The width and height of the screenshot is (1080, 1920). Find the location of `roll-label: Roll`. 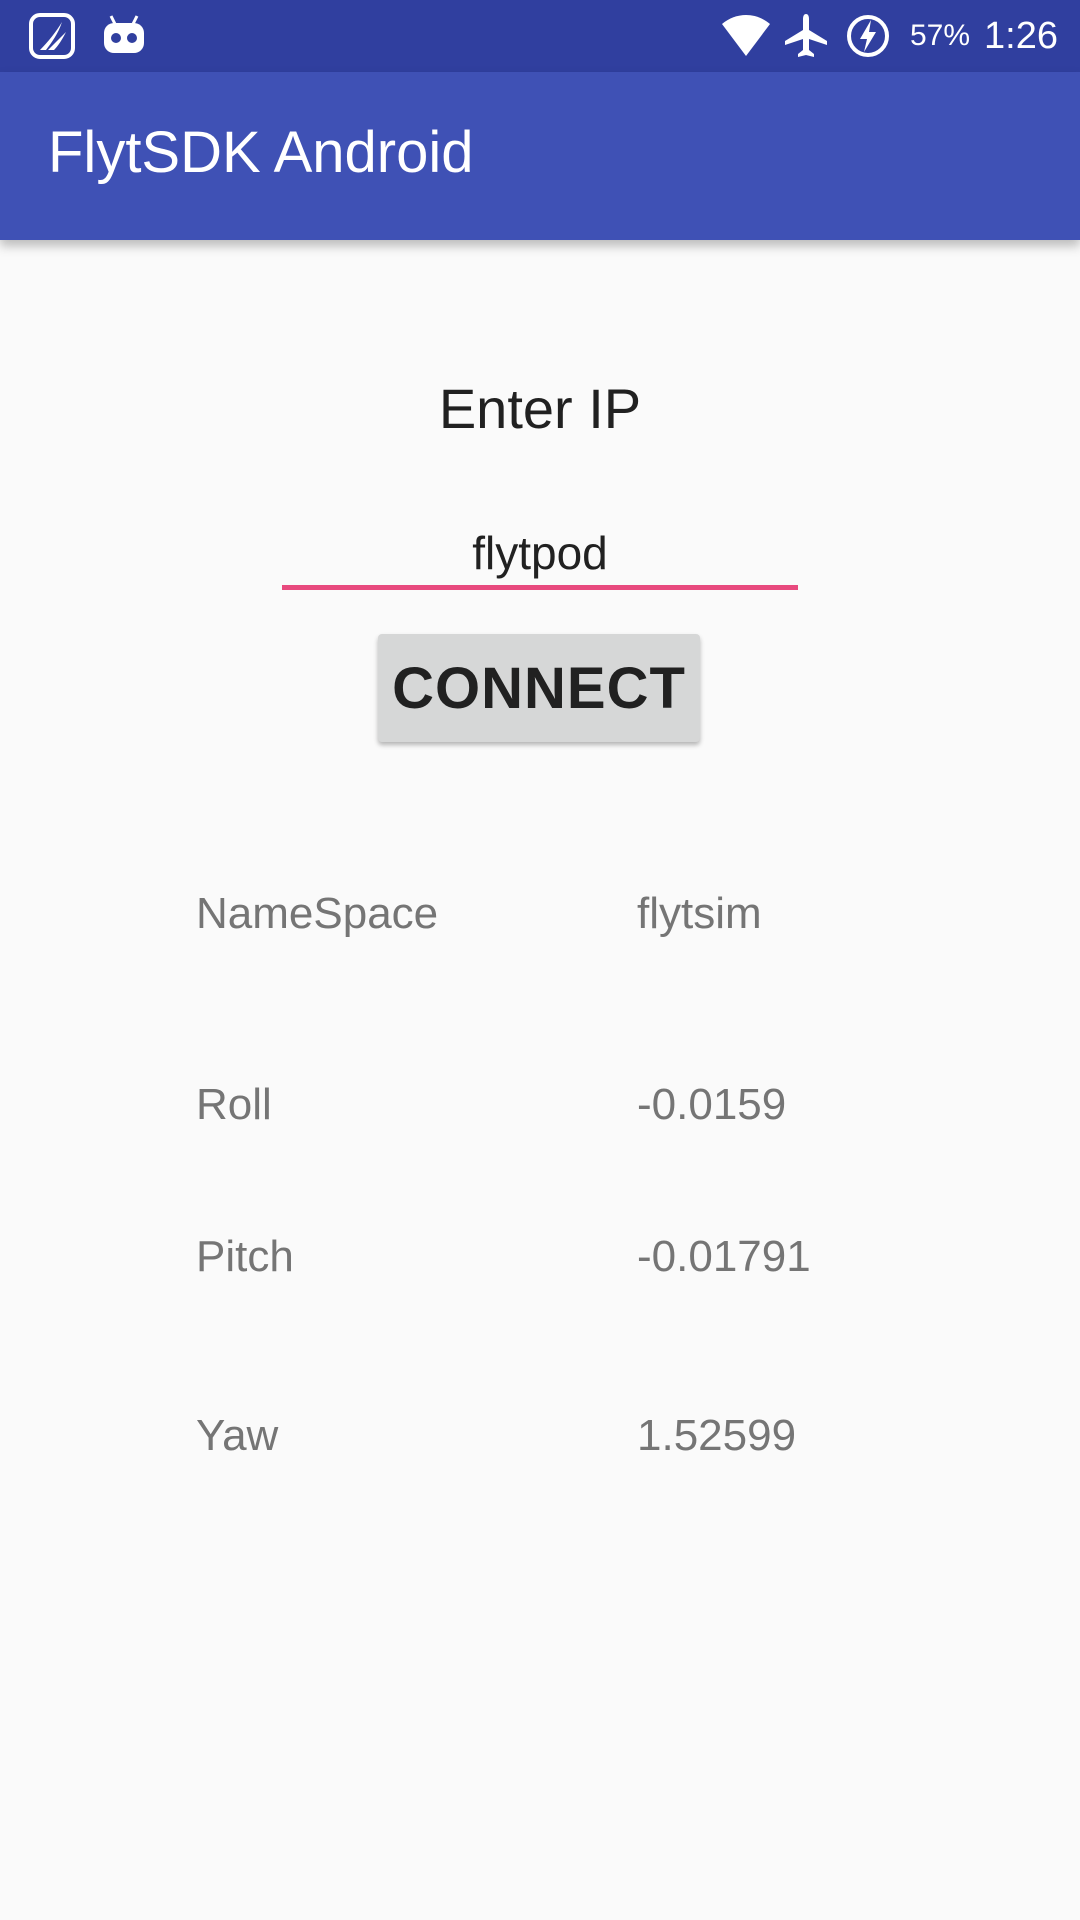

roll-label: Roll is located at coordinates (234, 1104).